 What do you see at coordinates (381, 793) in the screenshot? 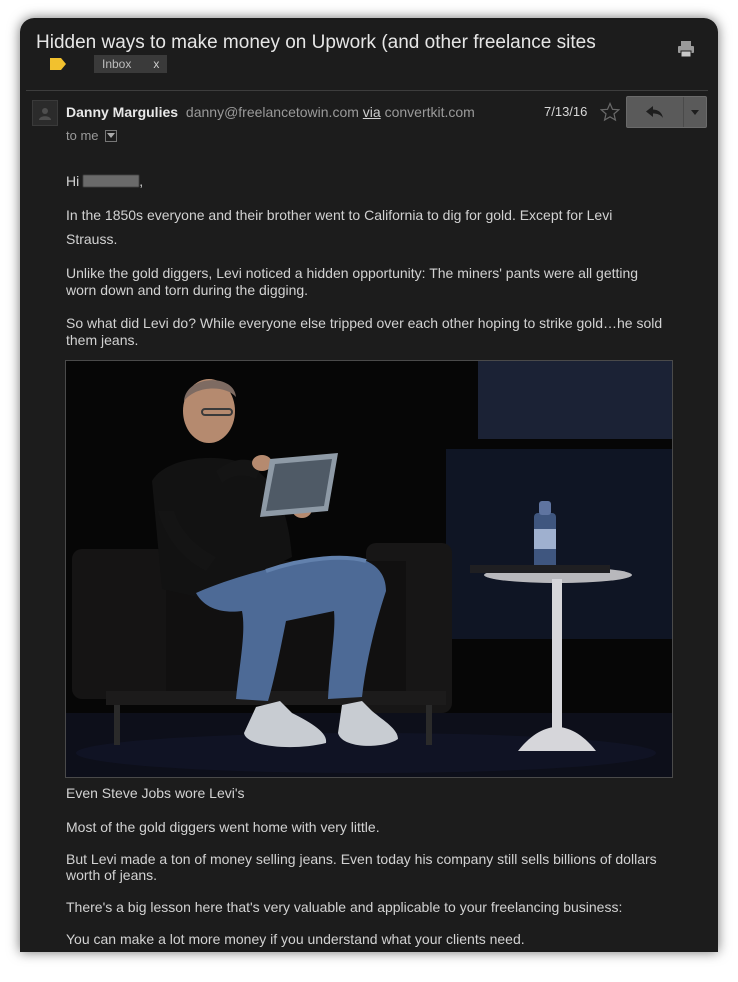
I see `image-caption: Even Steve Jobs wore Levi's` at bounding box center [381, 793].